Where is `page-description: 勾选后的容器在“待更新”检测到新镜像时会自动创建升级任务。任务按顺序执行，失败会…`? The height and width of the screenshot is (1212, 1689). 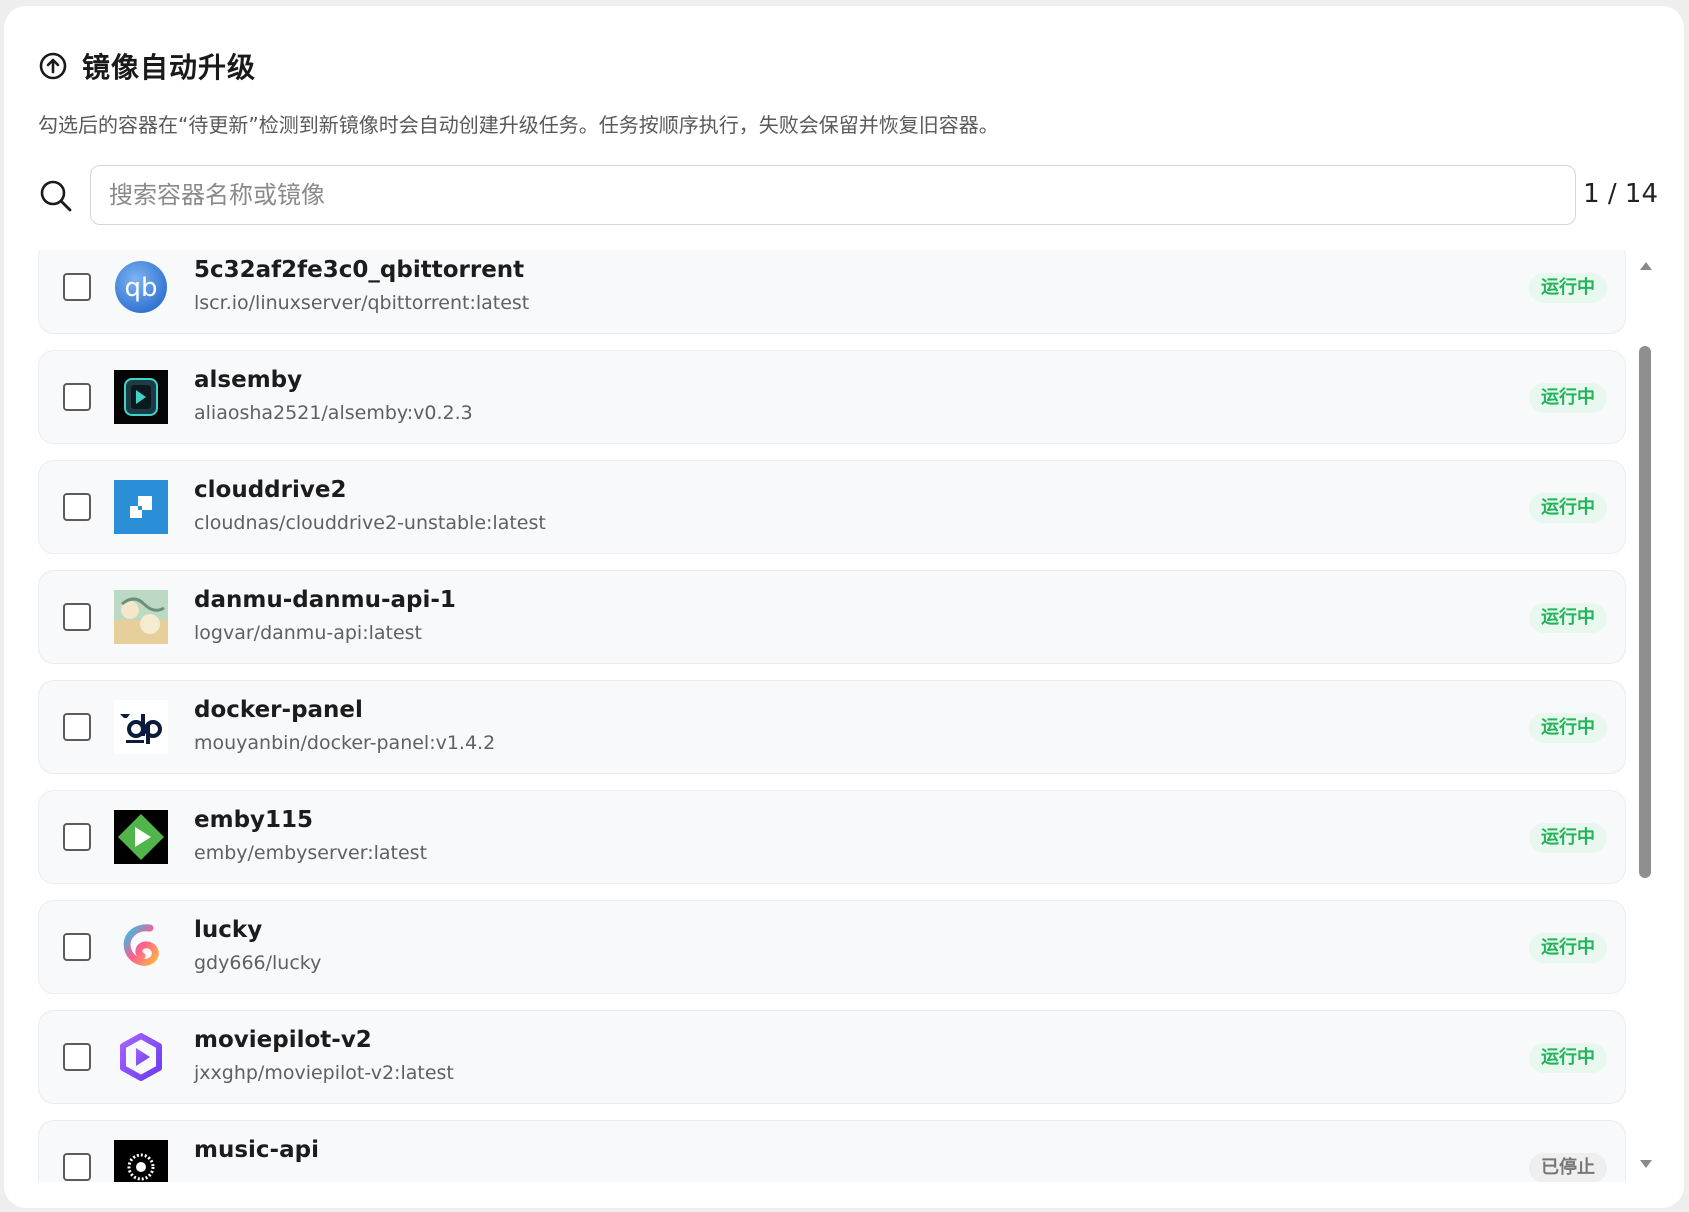
page-description: 勾选后的容器在“待更新”检测到新镜像时会自动创建升级任务。任务按顺序执行，失败会… is located at coordinates (518, 125).